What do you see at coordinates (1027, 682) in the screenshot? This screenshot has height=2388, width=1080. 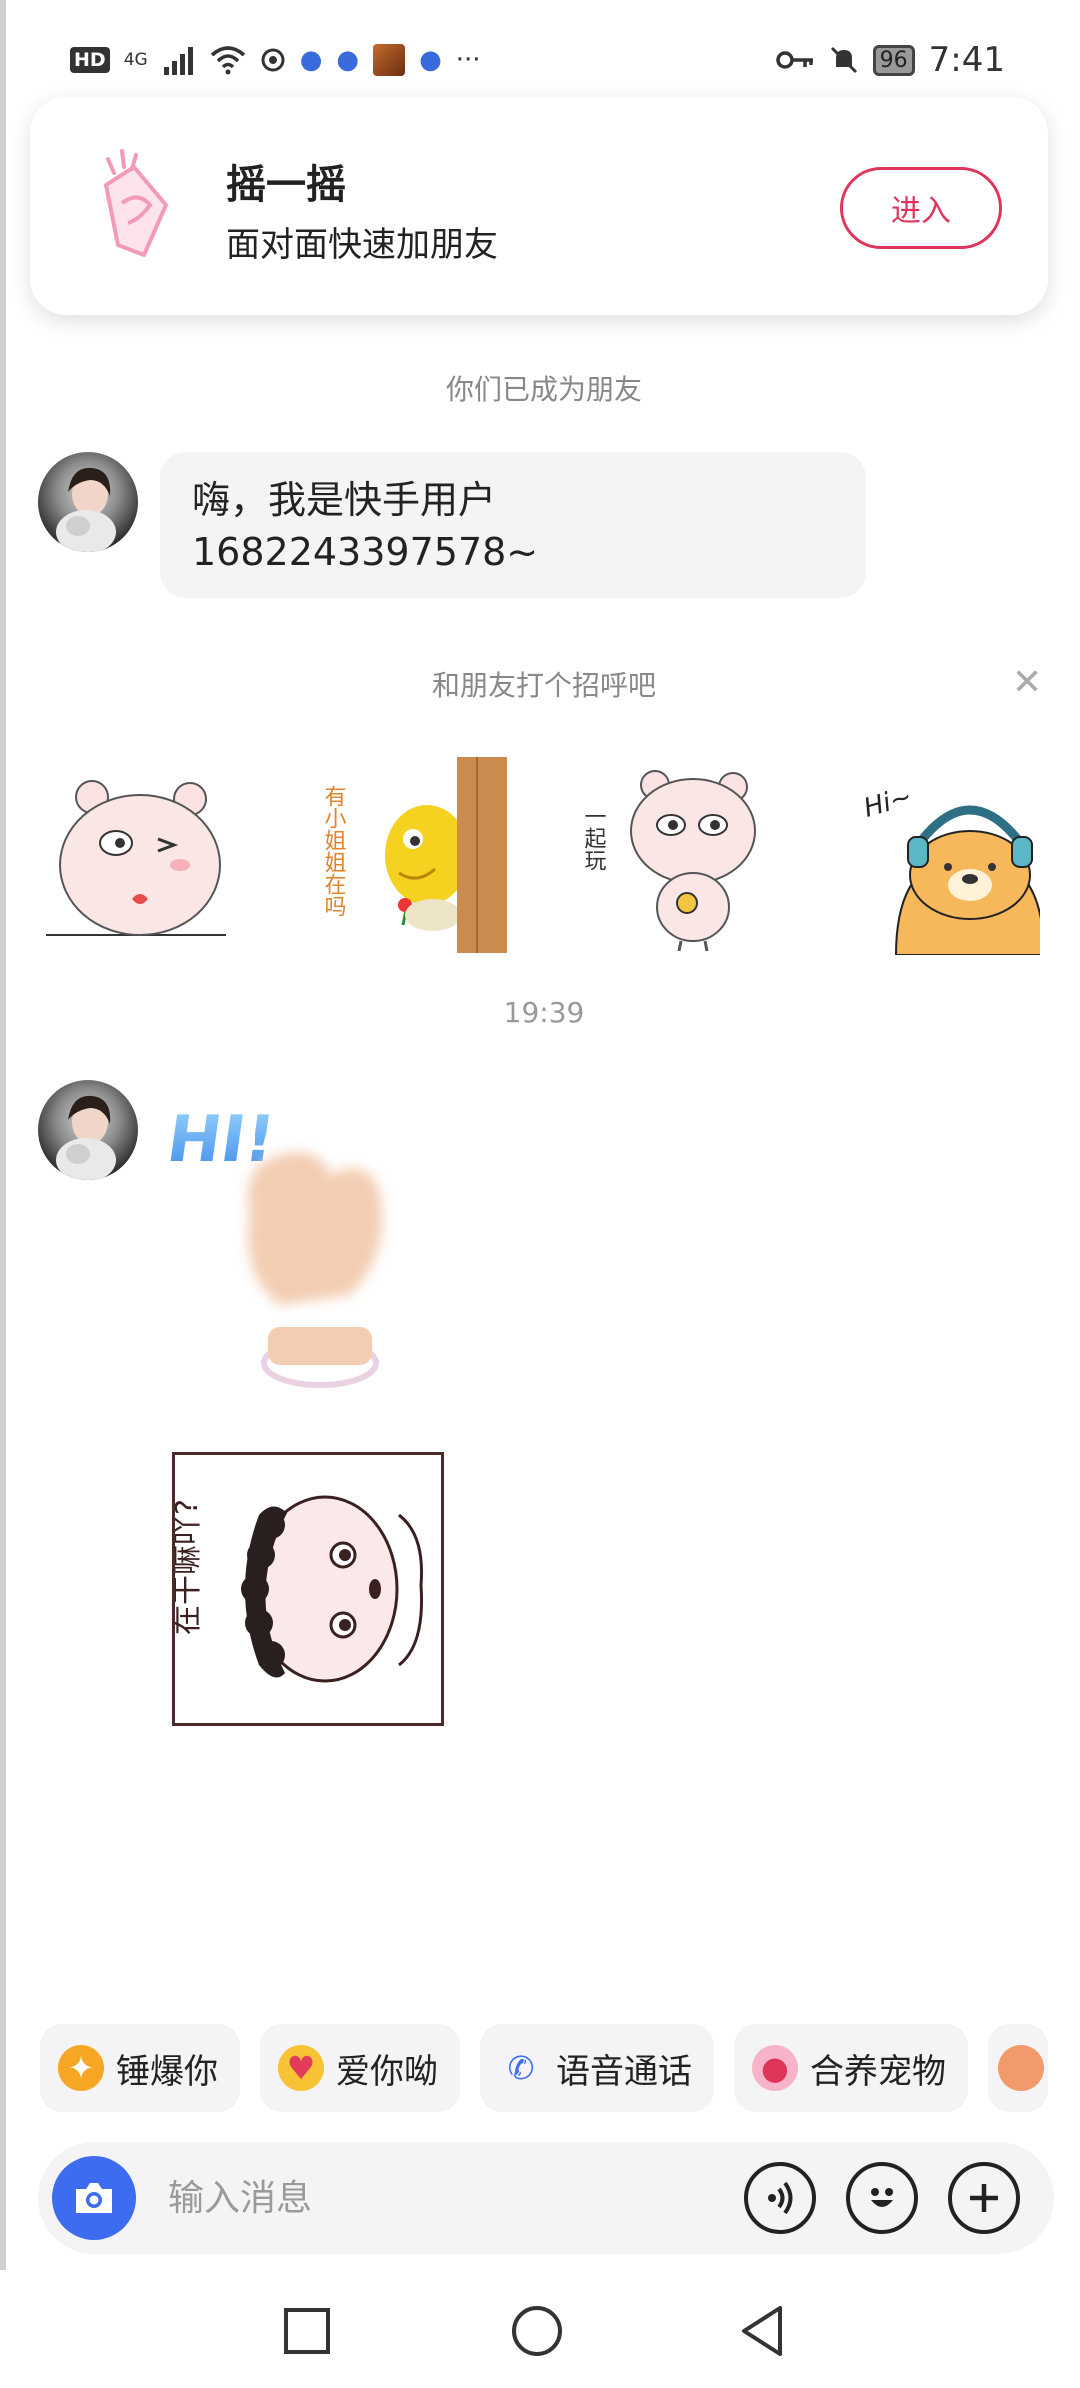 I see `close-icon: ✕` at bounding box center [1027, 682].